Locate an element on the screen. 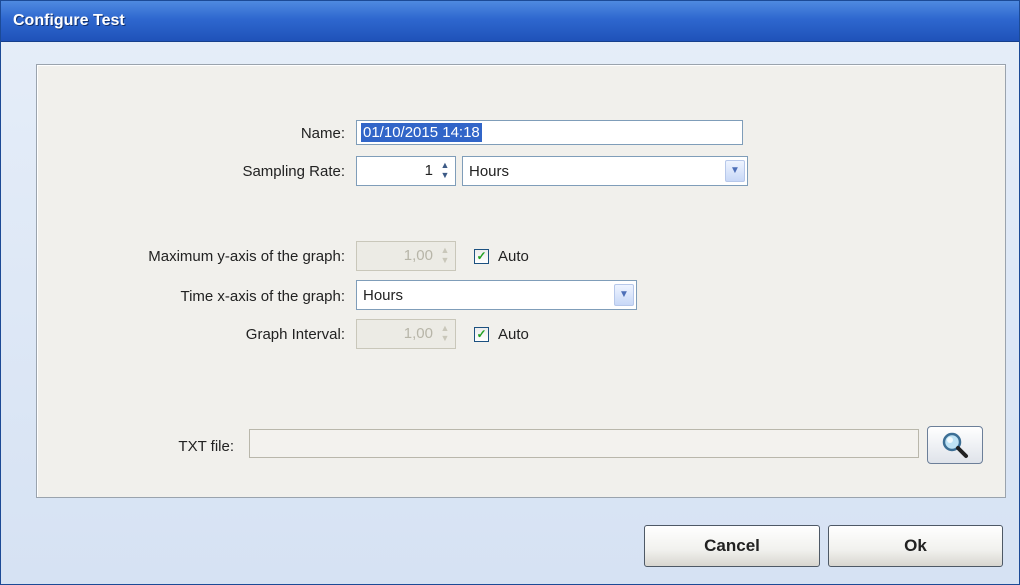  sampling-rate-unit-value: Hours is located at coordinates (489, 171).